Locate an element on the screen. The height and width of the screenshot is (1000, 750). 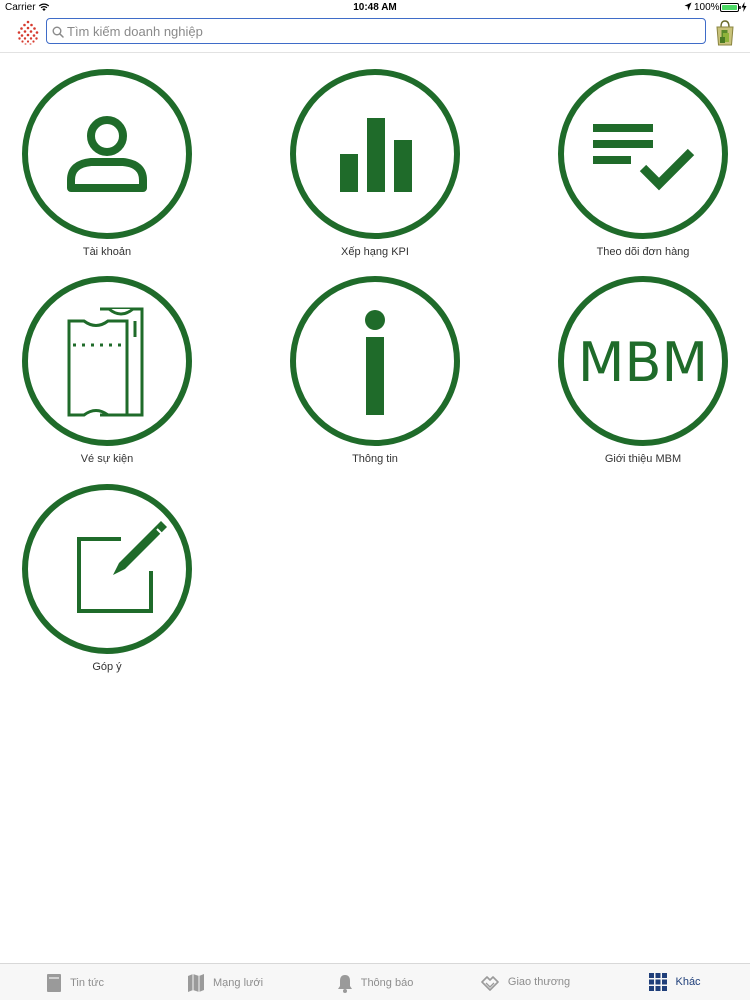
app-logo-icon is located at coordinates (28, 33).